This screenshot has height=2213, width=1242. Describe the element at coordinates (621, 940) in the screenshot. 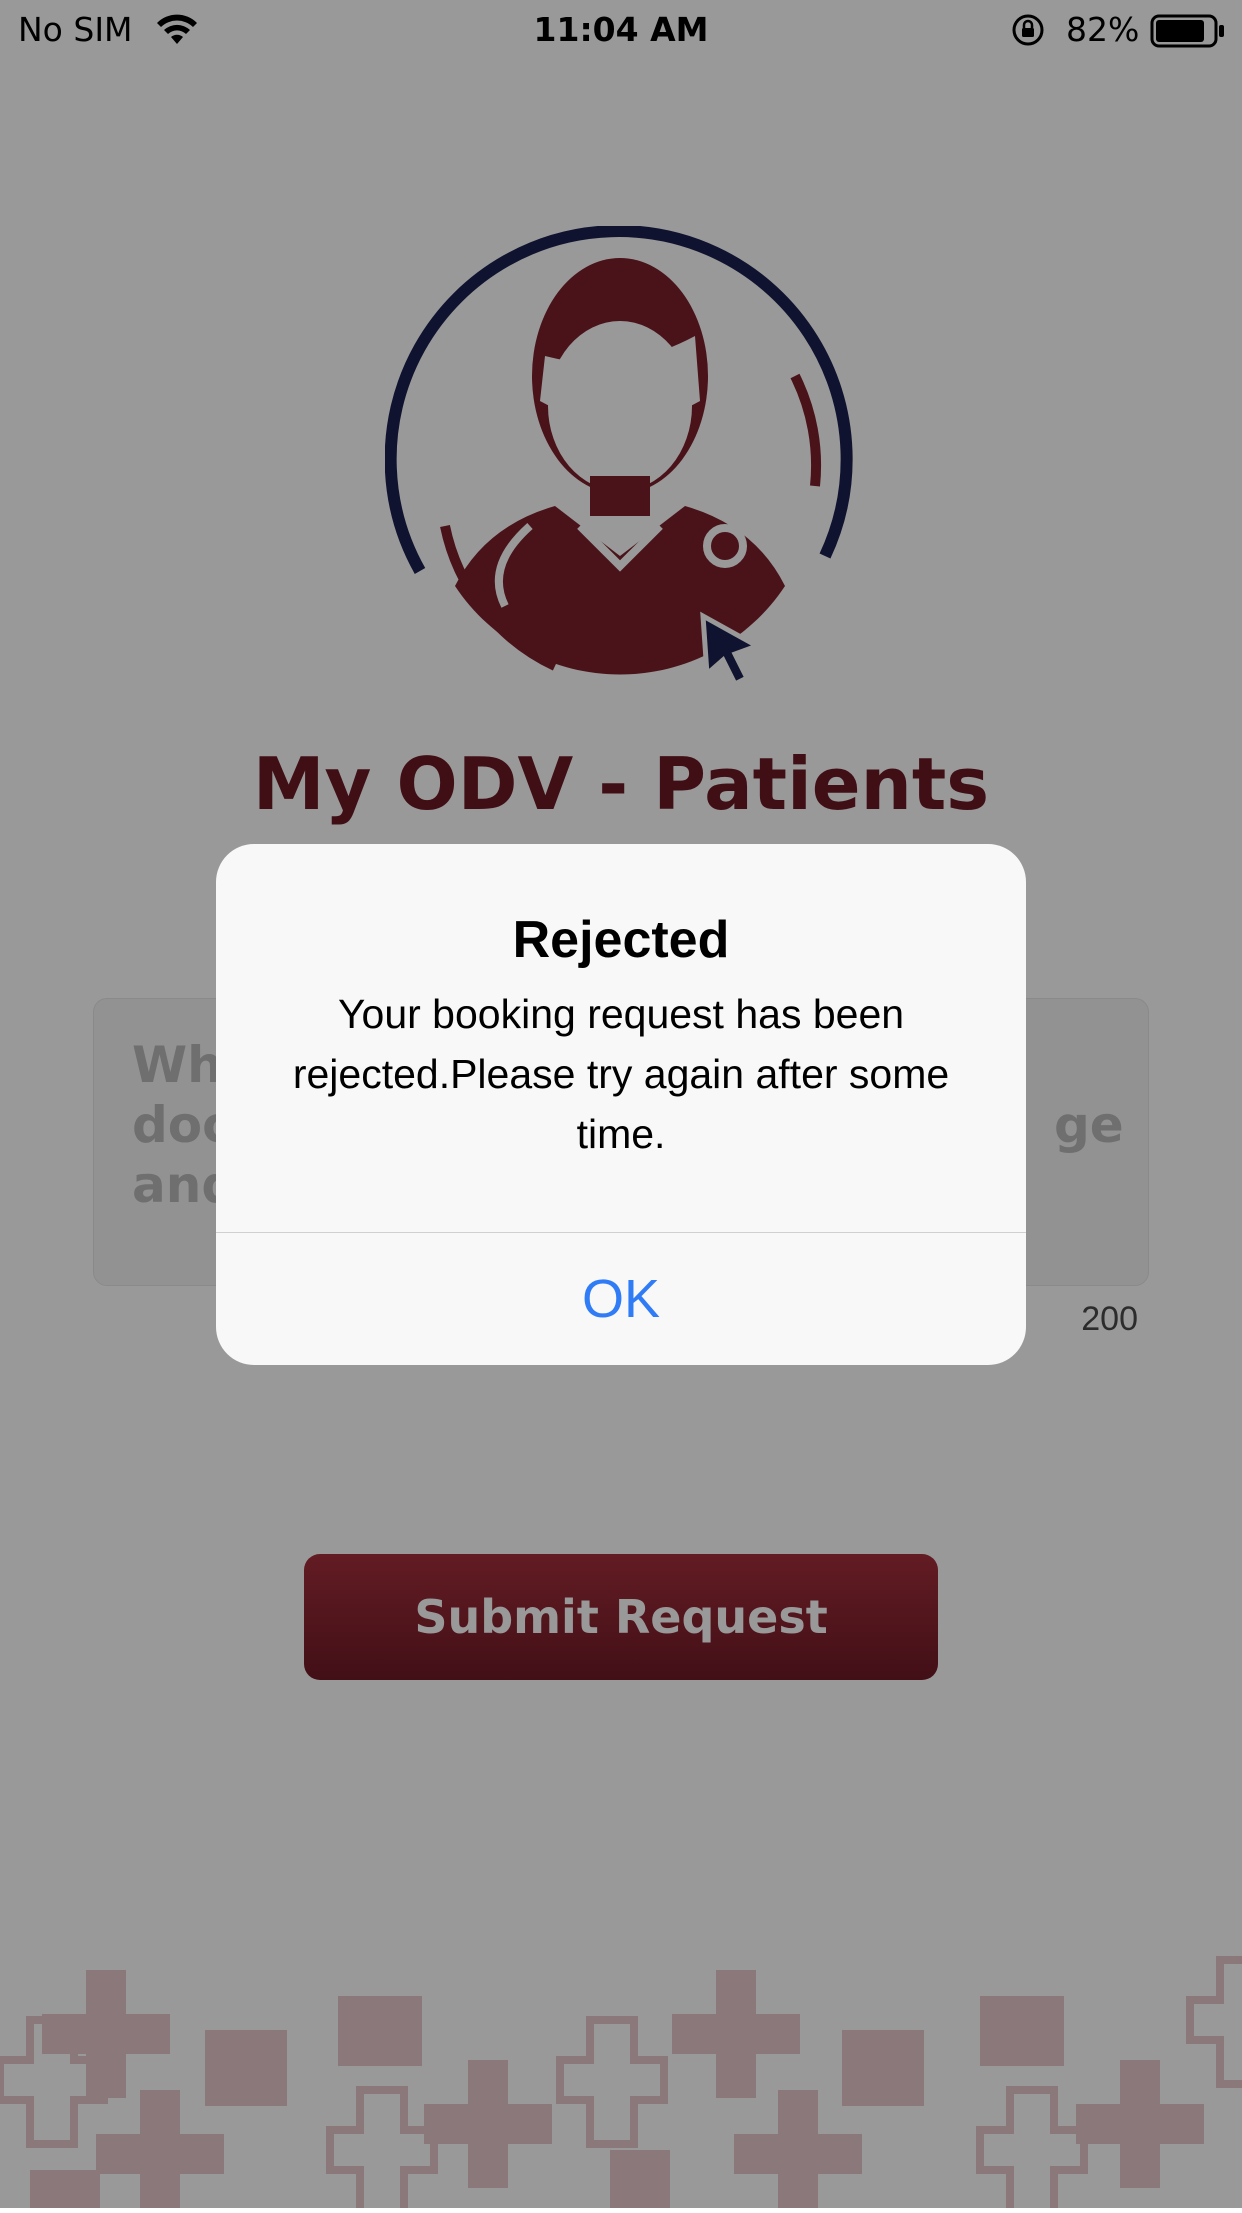

I see `alert-title: Rejected` at that location.